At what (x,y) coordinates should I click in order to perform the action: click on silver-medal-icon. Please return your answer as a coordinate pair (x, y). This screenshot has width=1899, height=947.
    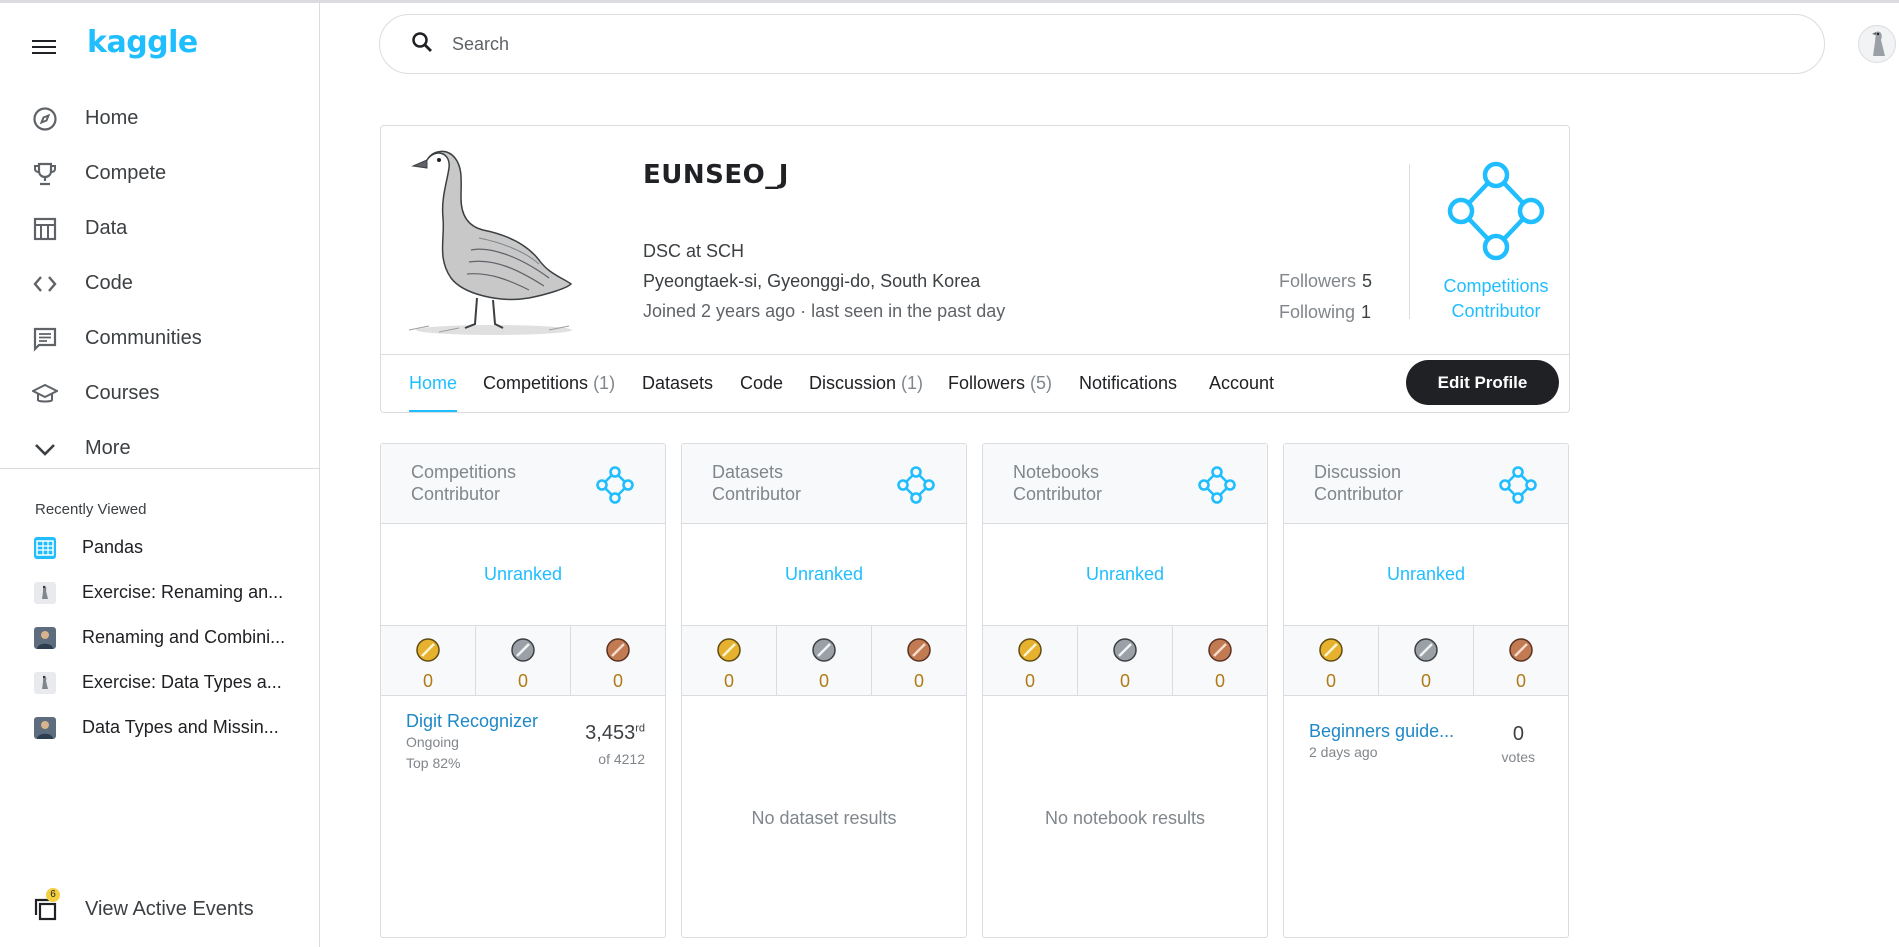
    Looking at the image, I should click on (523, 652).